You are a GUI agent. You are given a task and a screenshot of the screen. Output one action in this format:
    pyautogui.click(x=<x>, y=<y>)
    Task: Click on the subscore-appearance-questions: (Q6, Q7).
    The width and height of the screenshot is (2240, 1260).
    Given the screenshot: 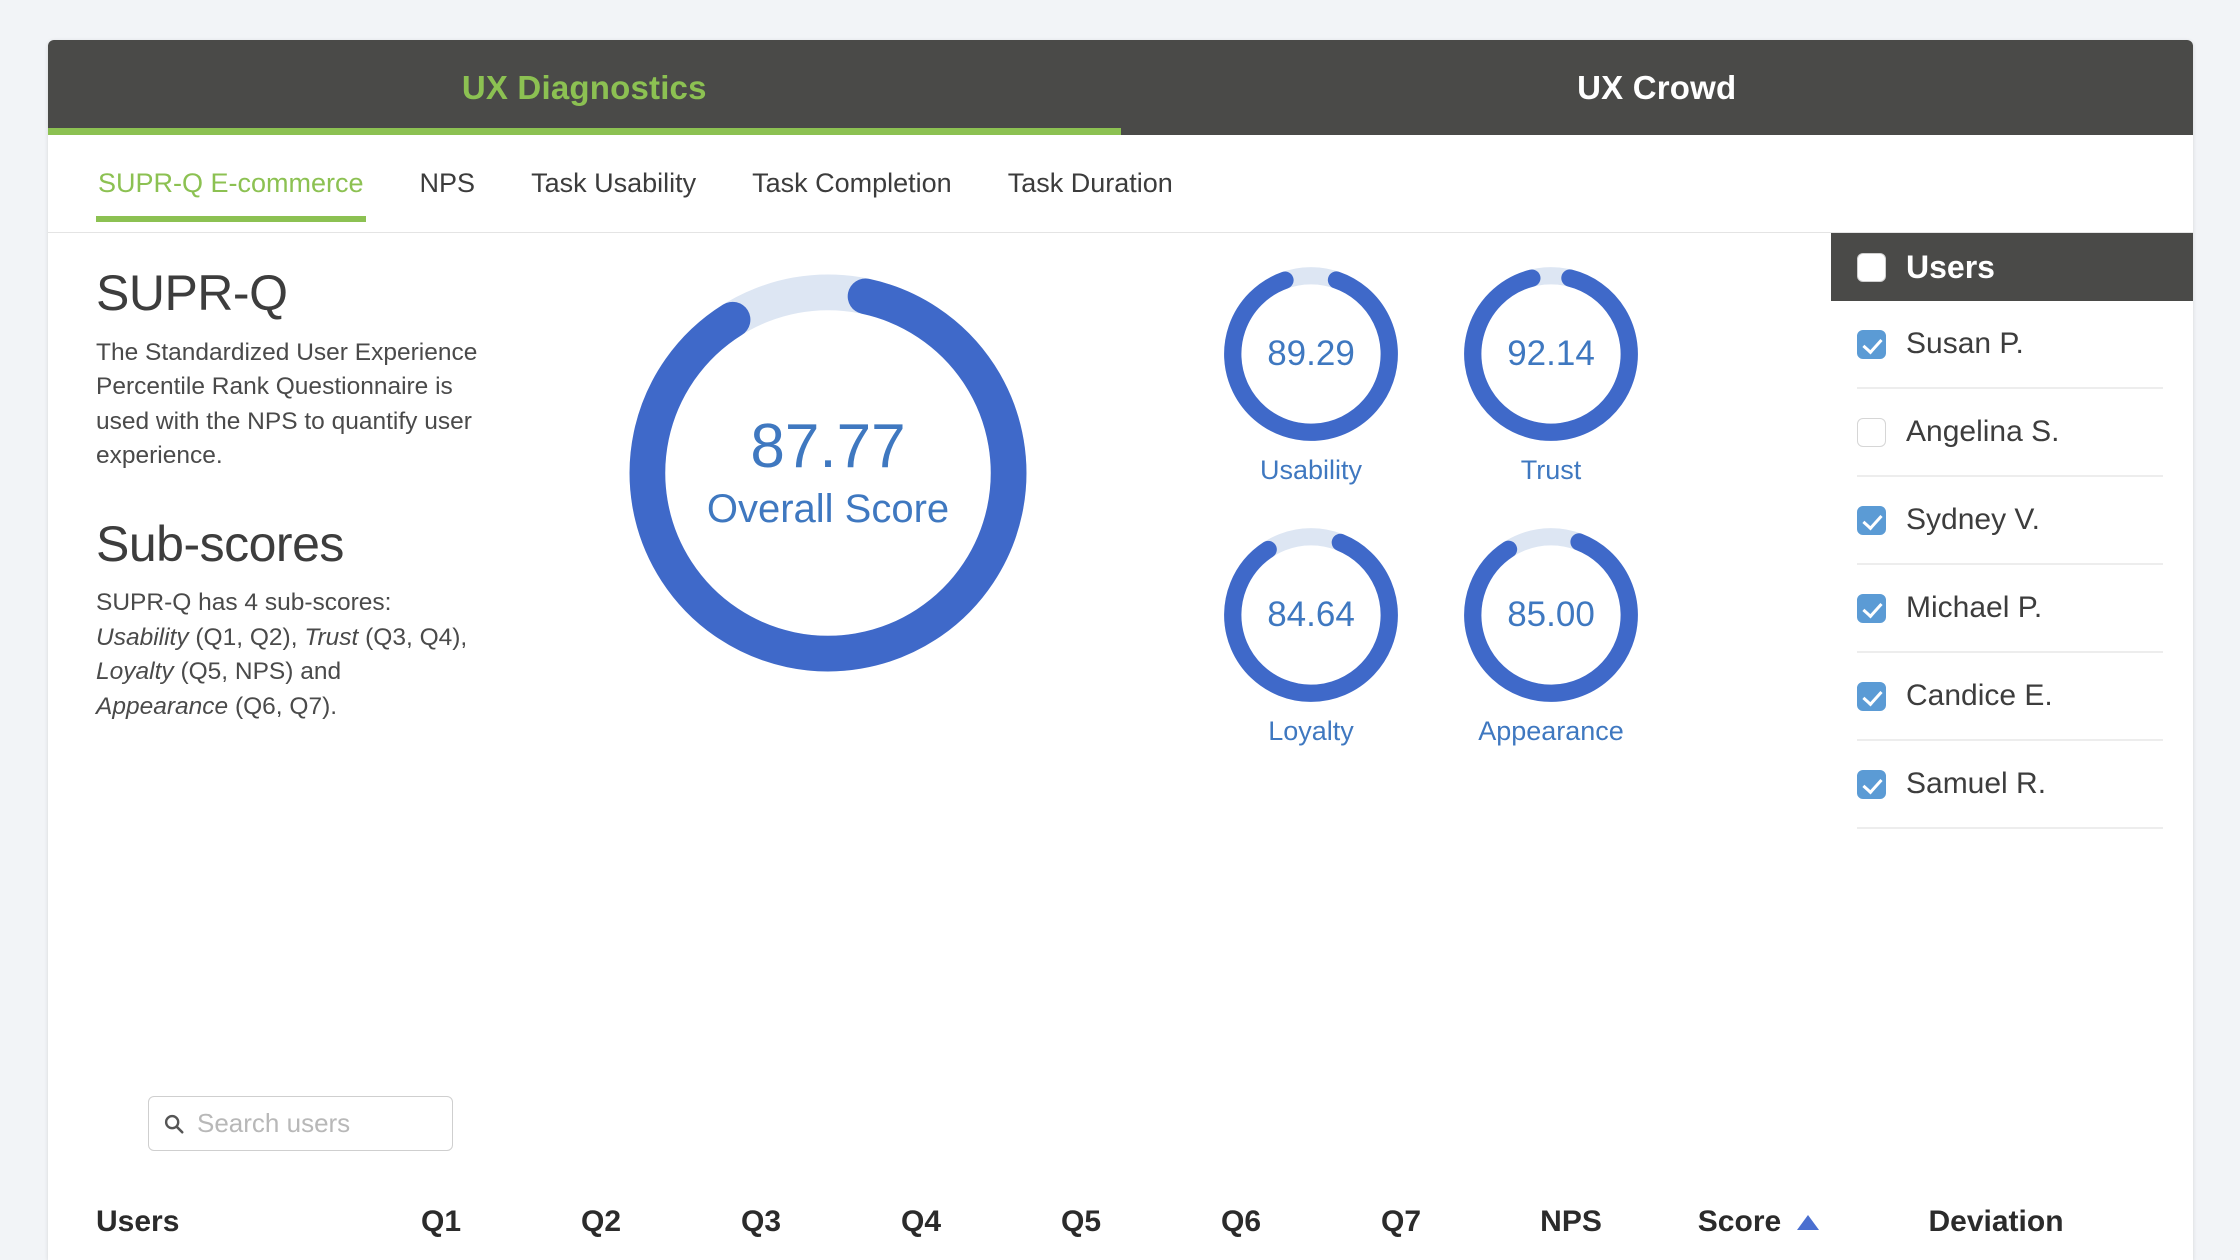 What is the action you would take?
    pyautogui.click(x=283, y=706)
    